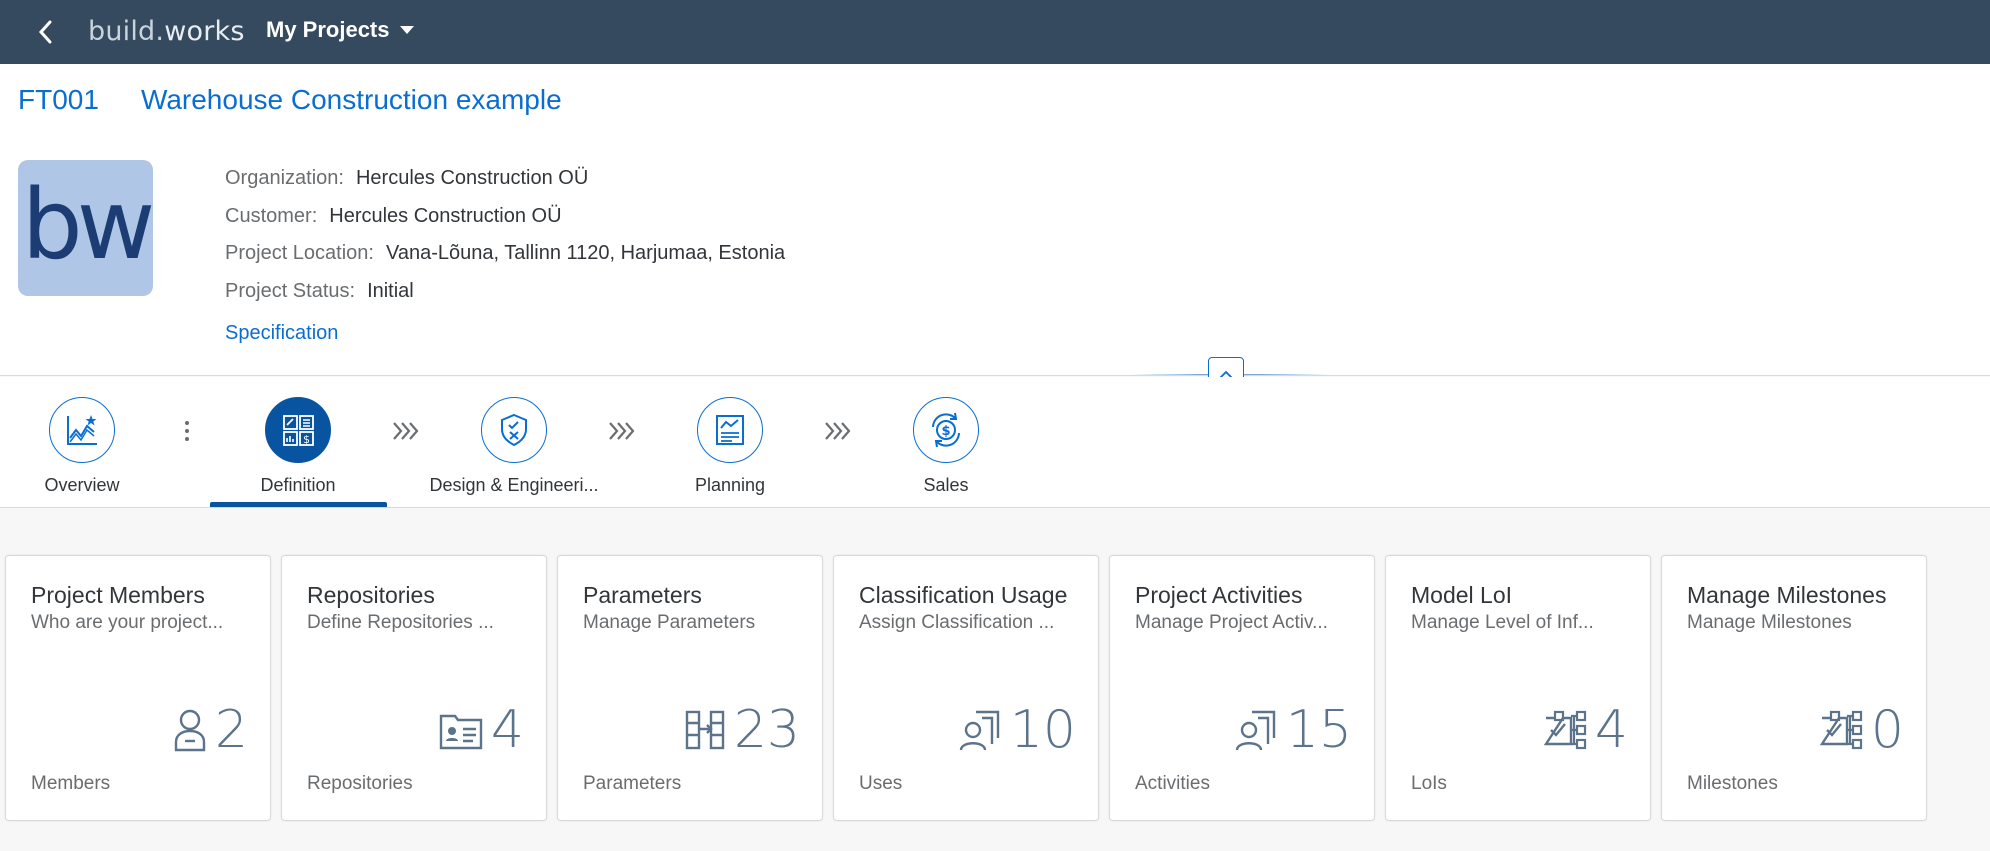 The height and width of the screenshot is (851, 1990). Describe the element at coordinates (88, 225) in the screenshot. I see `avatar-text: bw` at that location.